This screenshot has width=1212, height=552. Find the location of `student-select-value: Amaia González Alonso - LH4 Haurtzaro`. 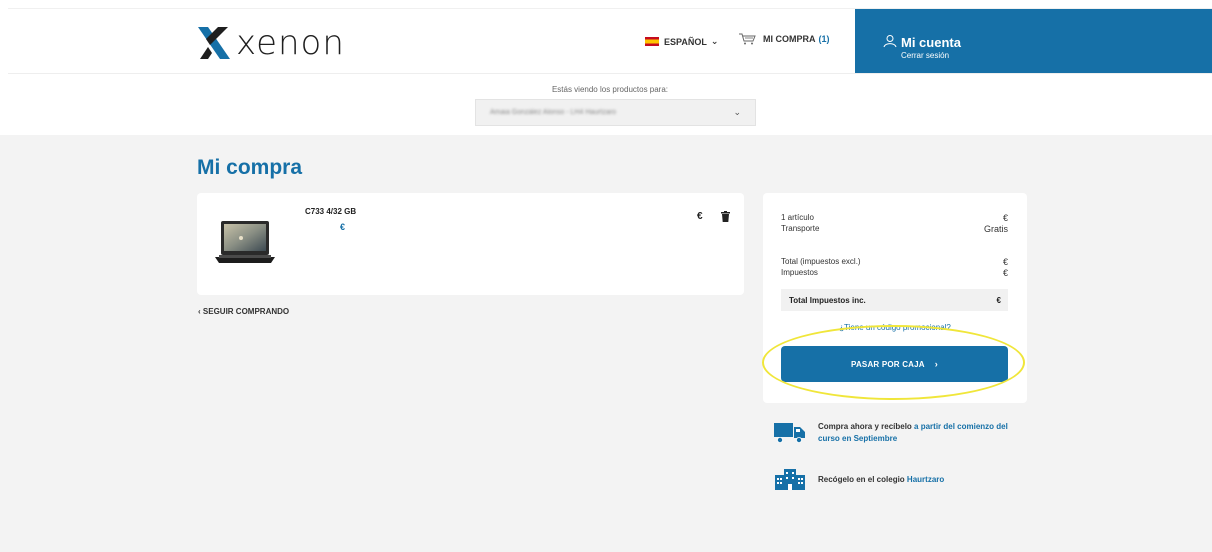

student-select-value: Amaia González Alonso - LH4 Haurtzaro is located at coordinates (553, 112).